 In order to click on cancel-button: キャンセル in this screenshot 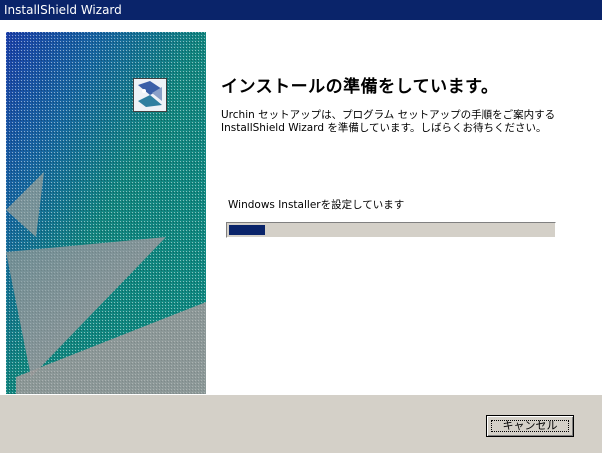, I will do `click(530, 426)`.